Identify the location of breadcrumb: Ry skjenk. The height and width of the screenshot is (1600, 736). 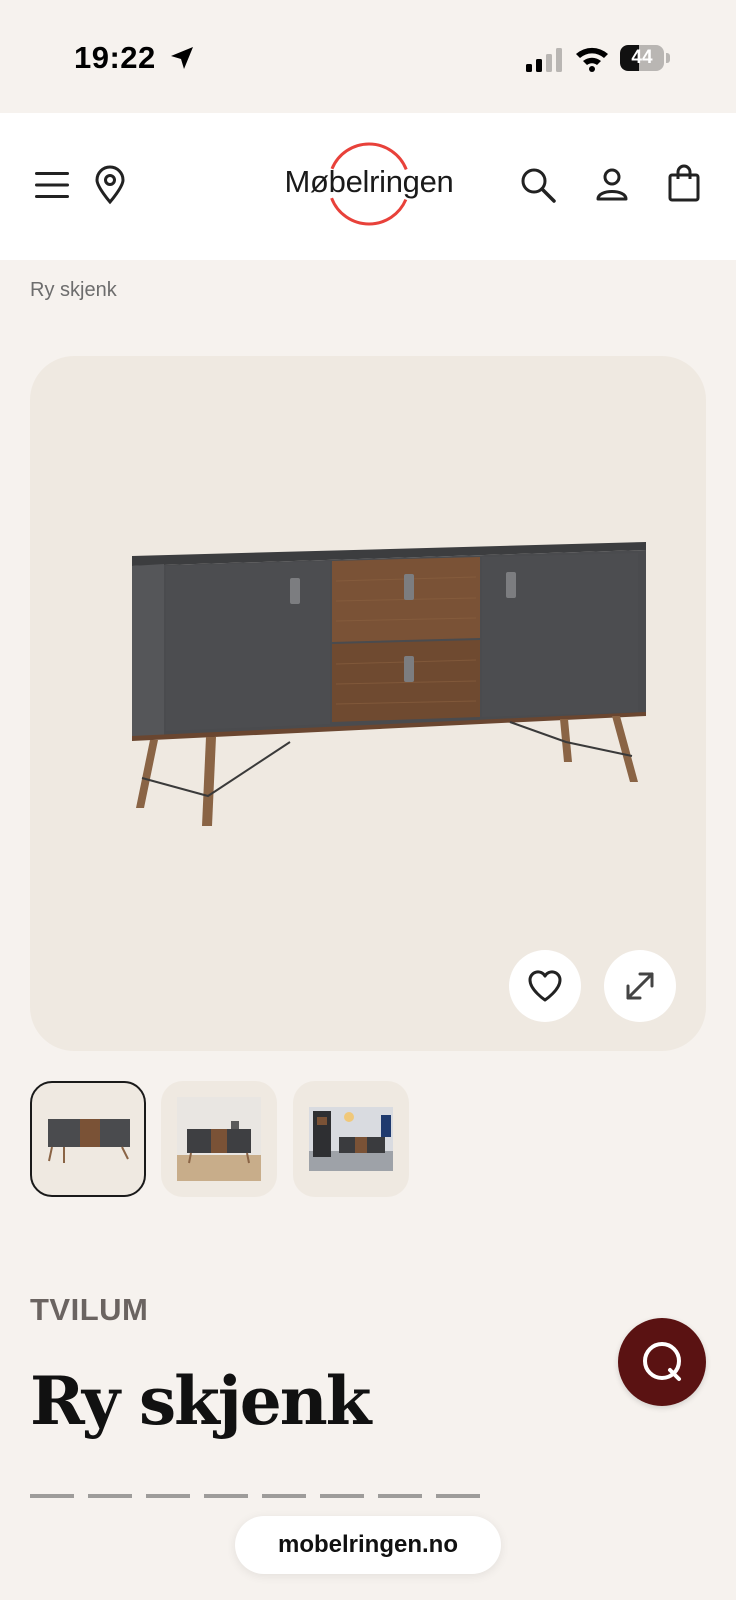
(73, 290).